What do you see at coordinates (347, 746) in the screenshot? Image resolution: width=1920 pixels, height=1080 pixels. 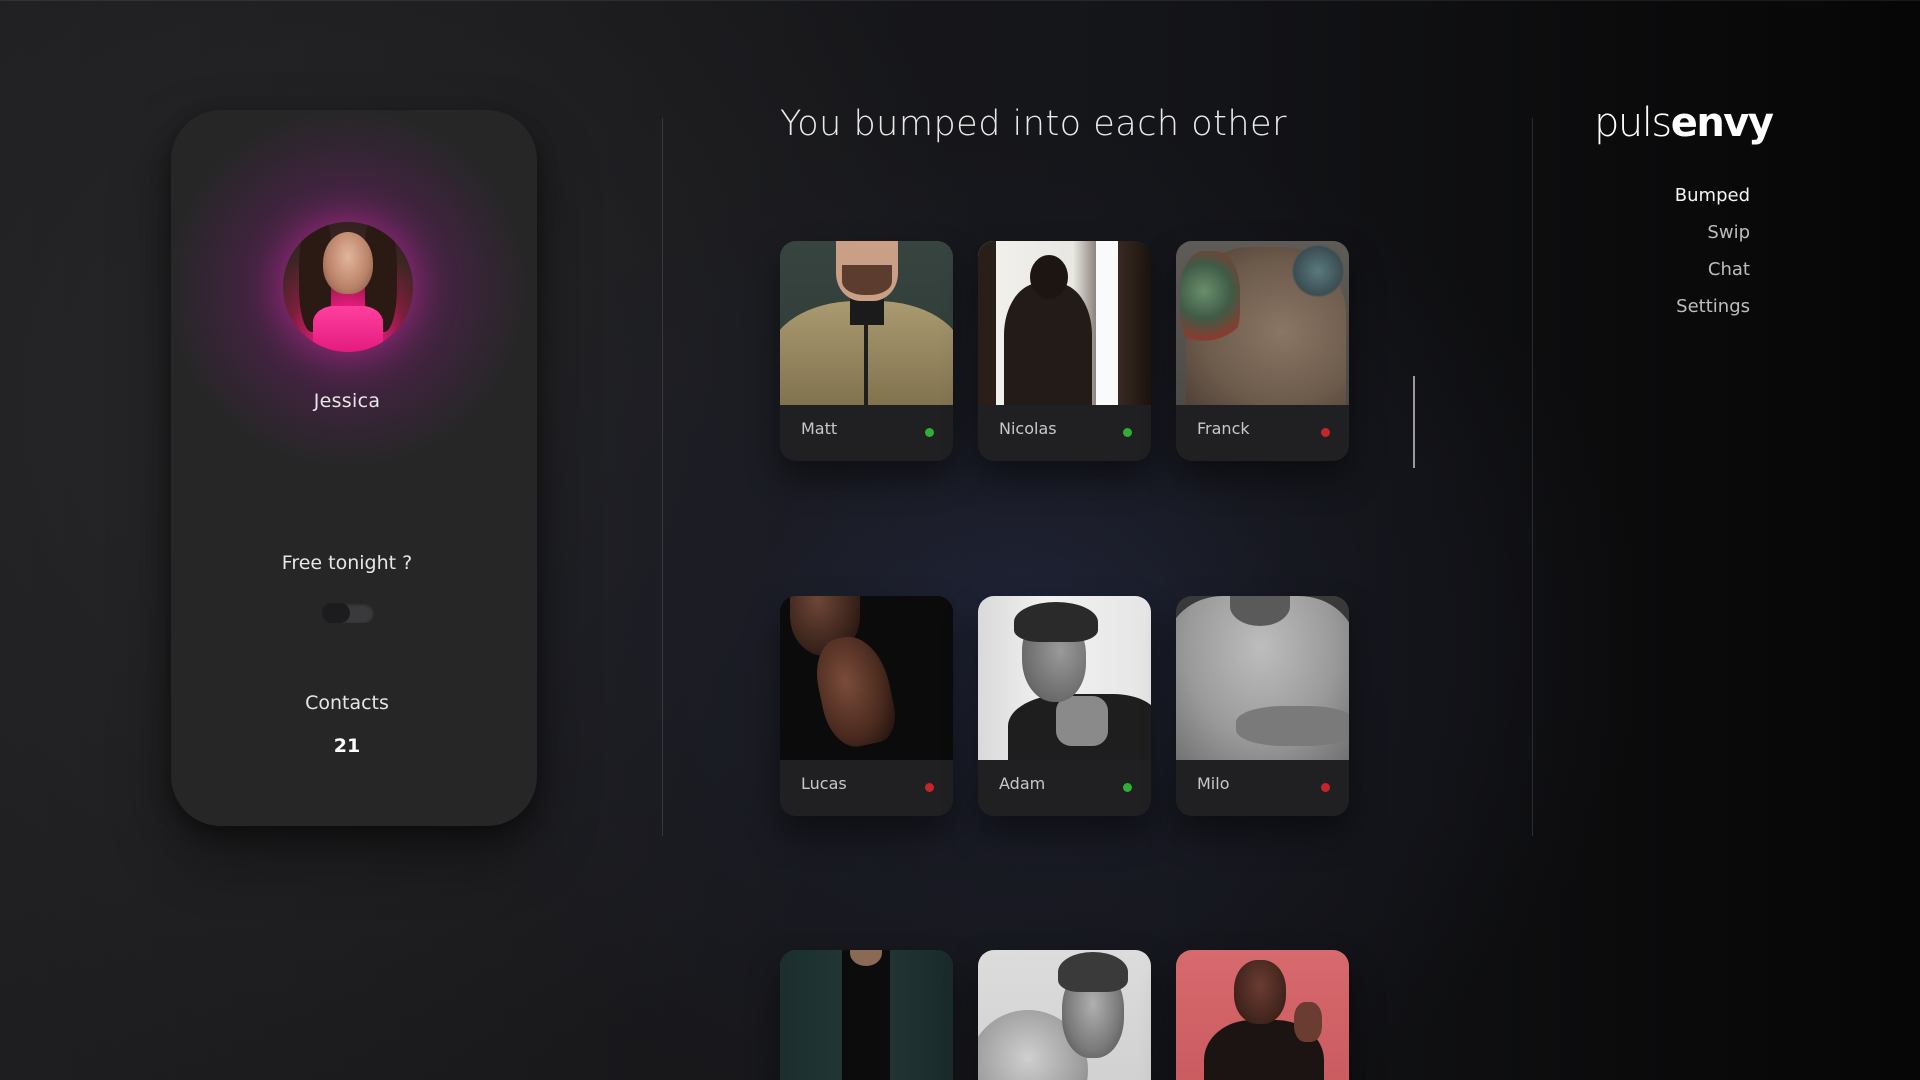 I see `contacts-count: 21` at bounding box center [347, 746].